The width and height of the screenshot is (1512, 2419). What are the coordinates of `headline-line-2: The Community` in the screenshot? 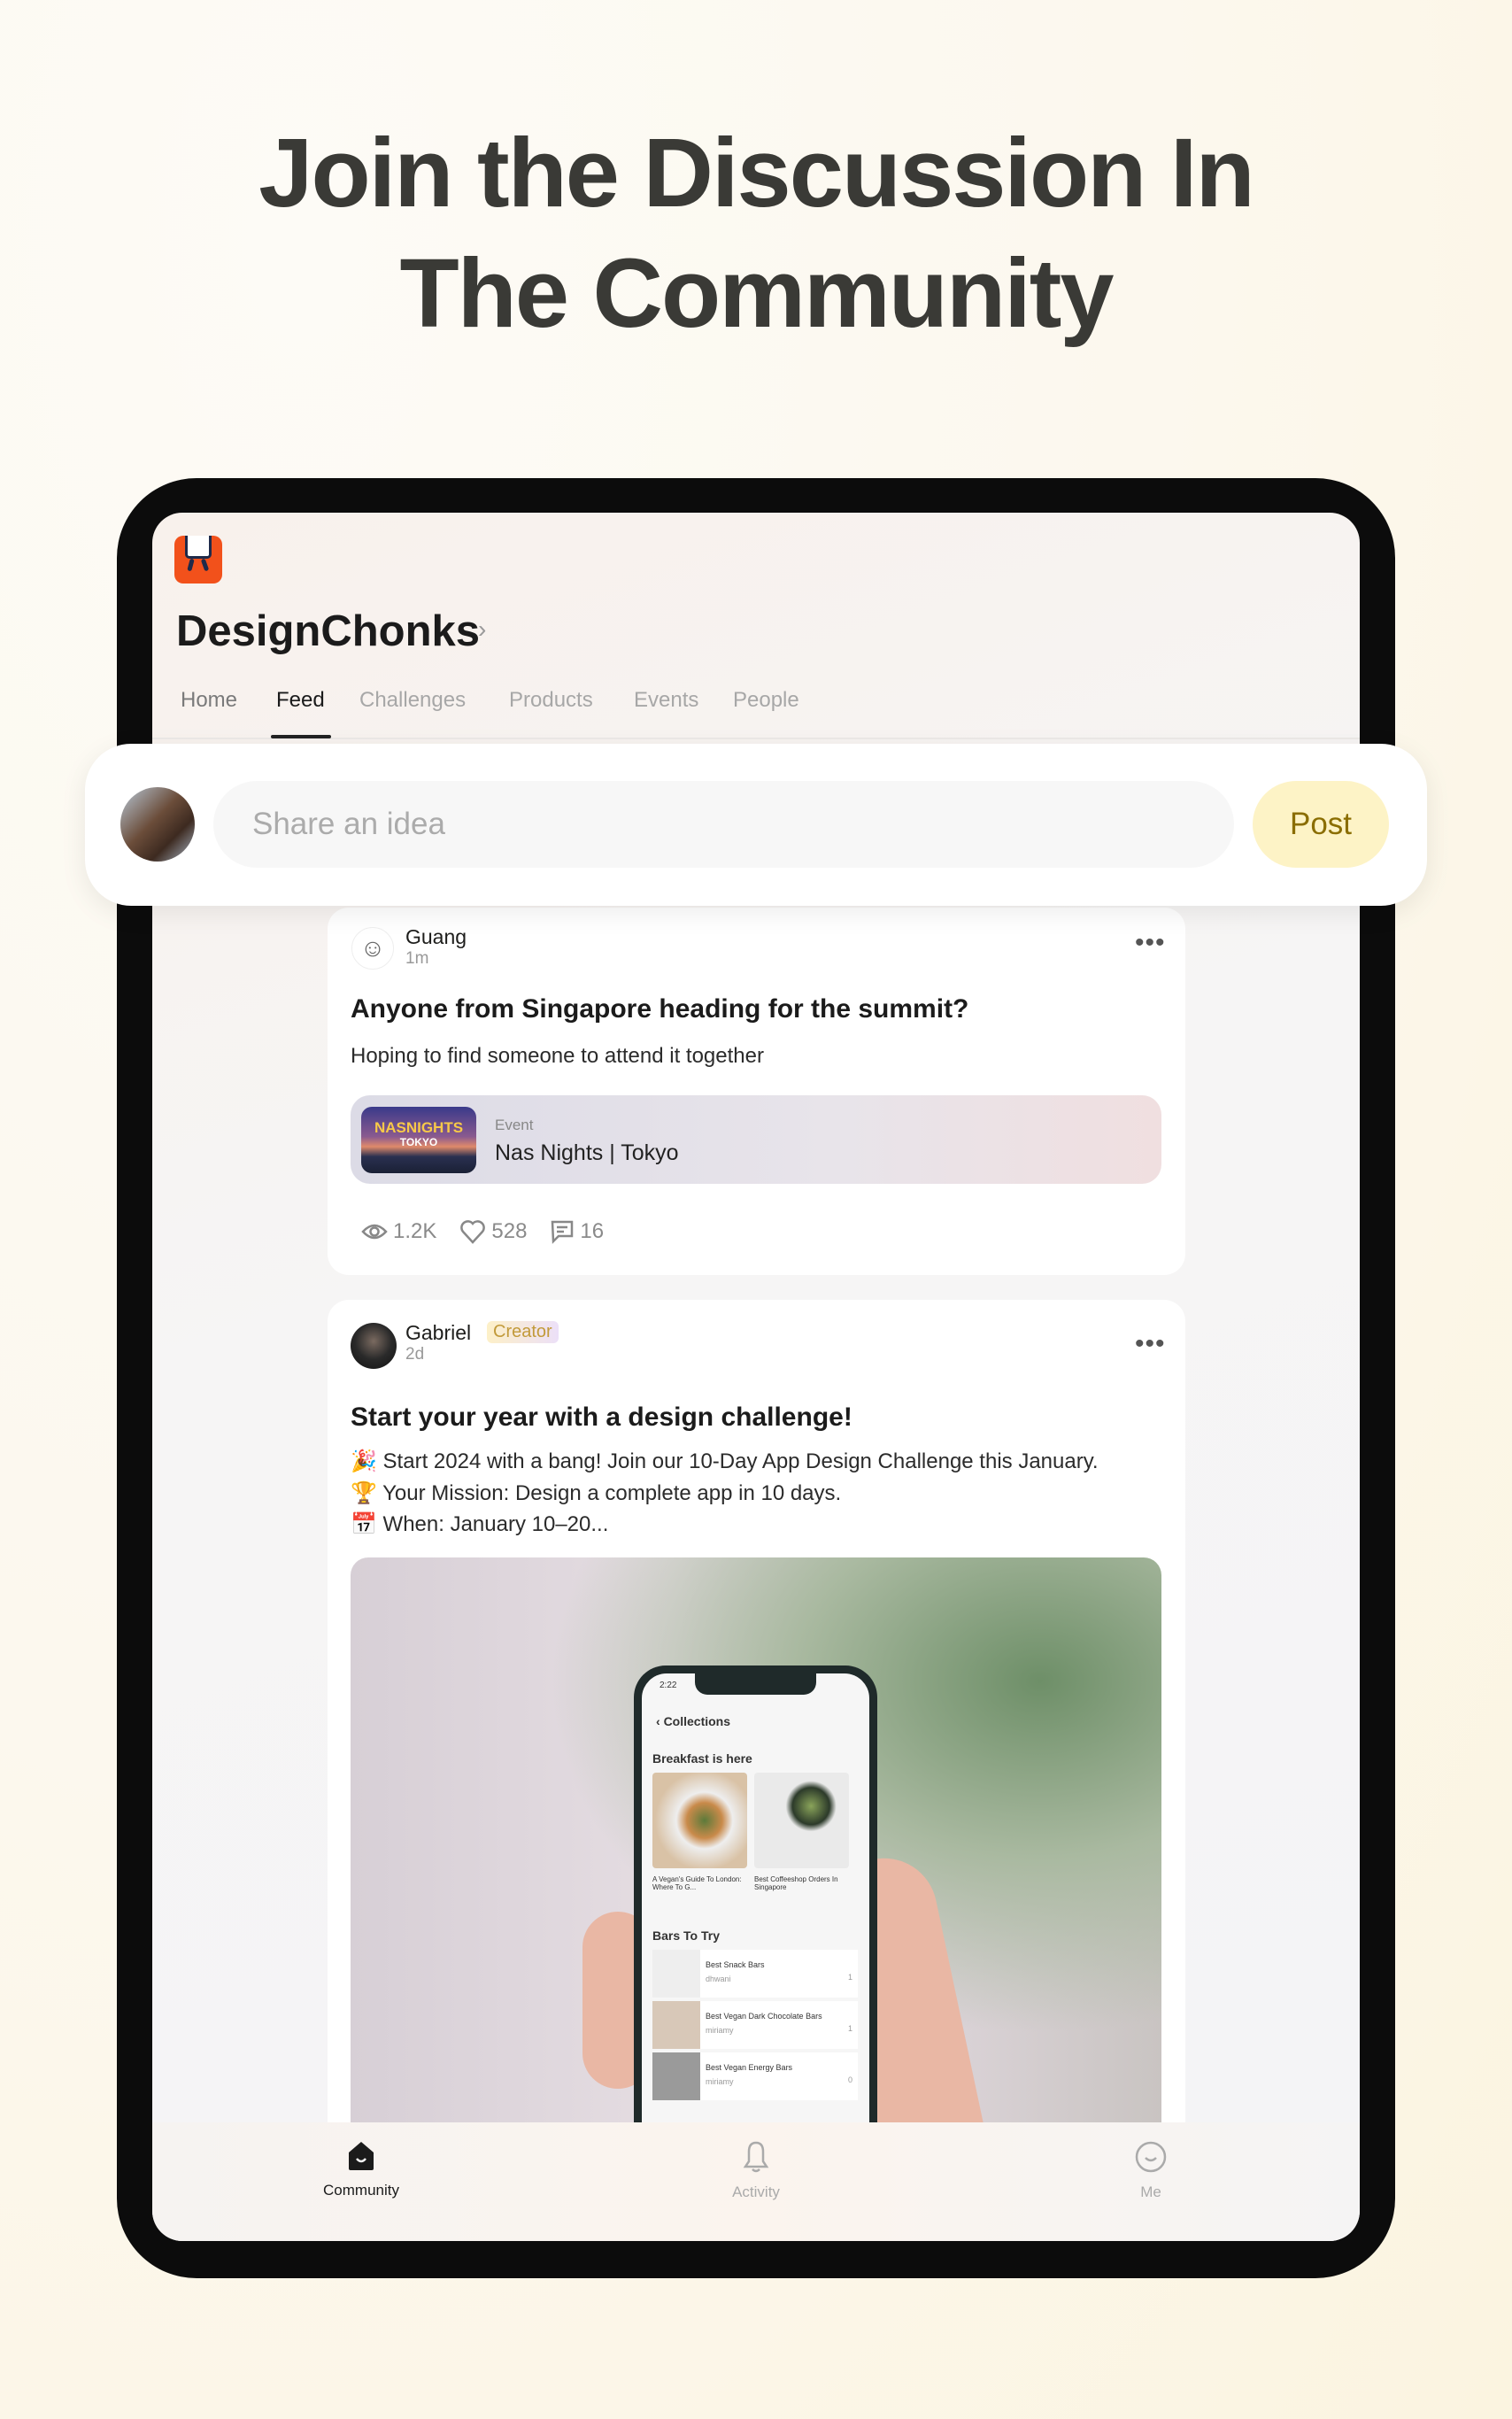 It's located at (756, 293).